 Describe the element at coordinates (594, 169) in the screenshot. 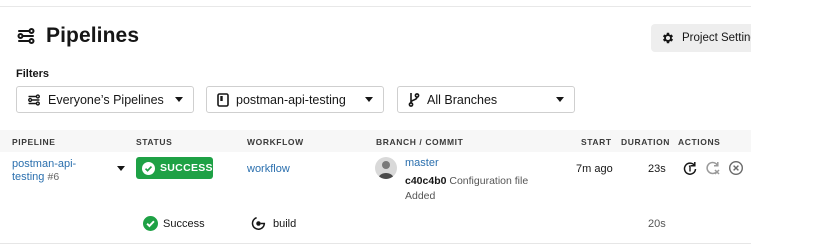

I see `start-time: 7m ago` at that location.